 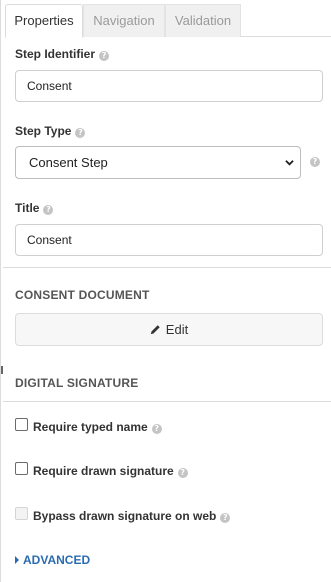 What do you see at coordinates (2, 370) in the screenshot?
I see `panel-edge-marker` at bounding box center [2, 370].